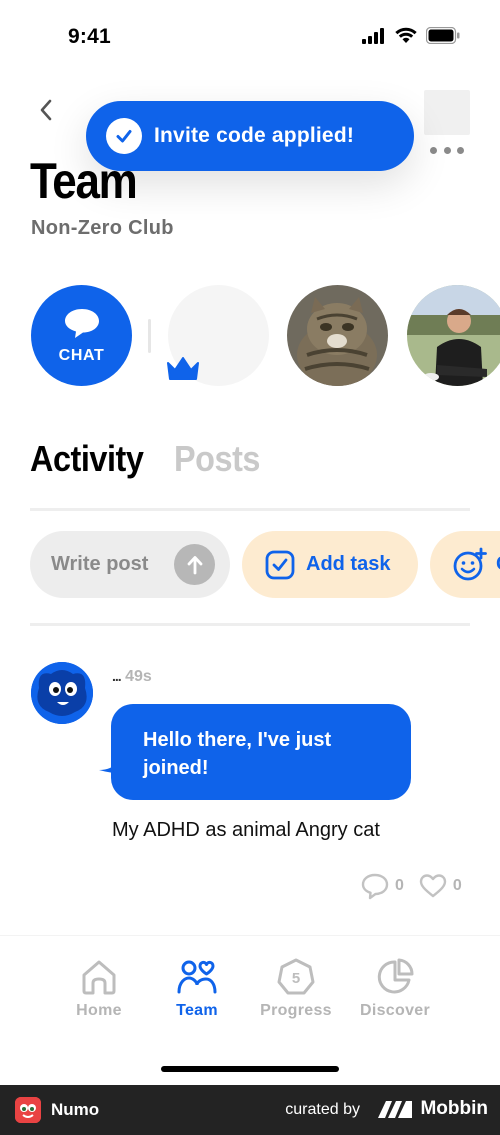 The width and height of the screenshot is (500, 1135). I want to click on page-subtitle: Non-Zero Club, so click(102, 228).